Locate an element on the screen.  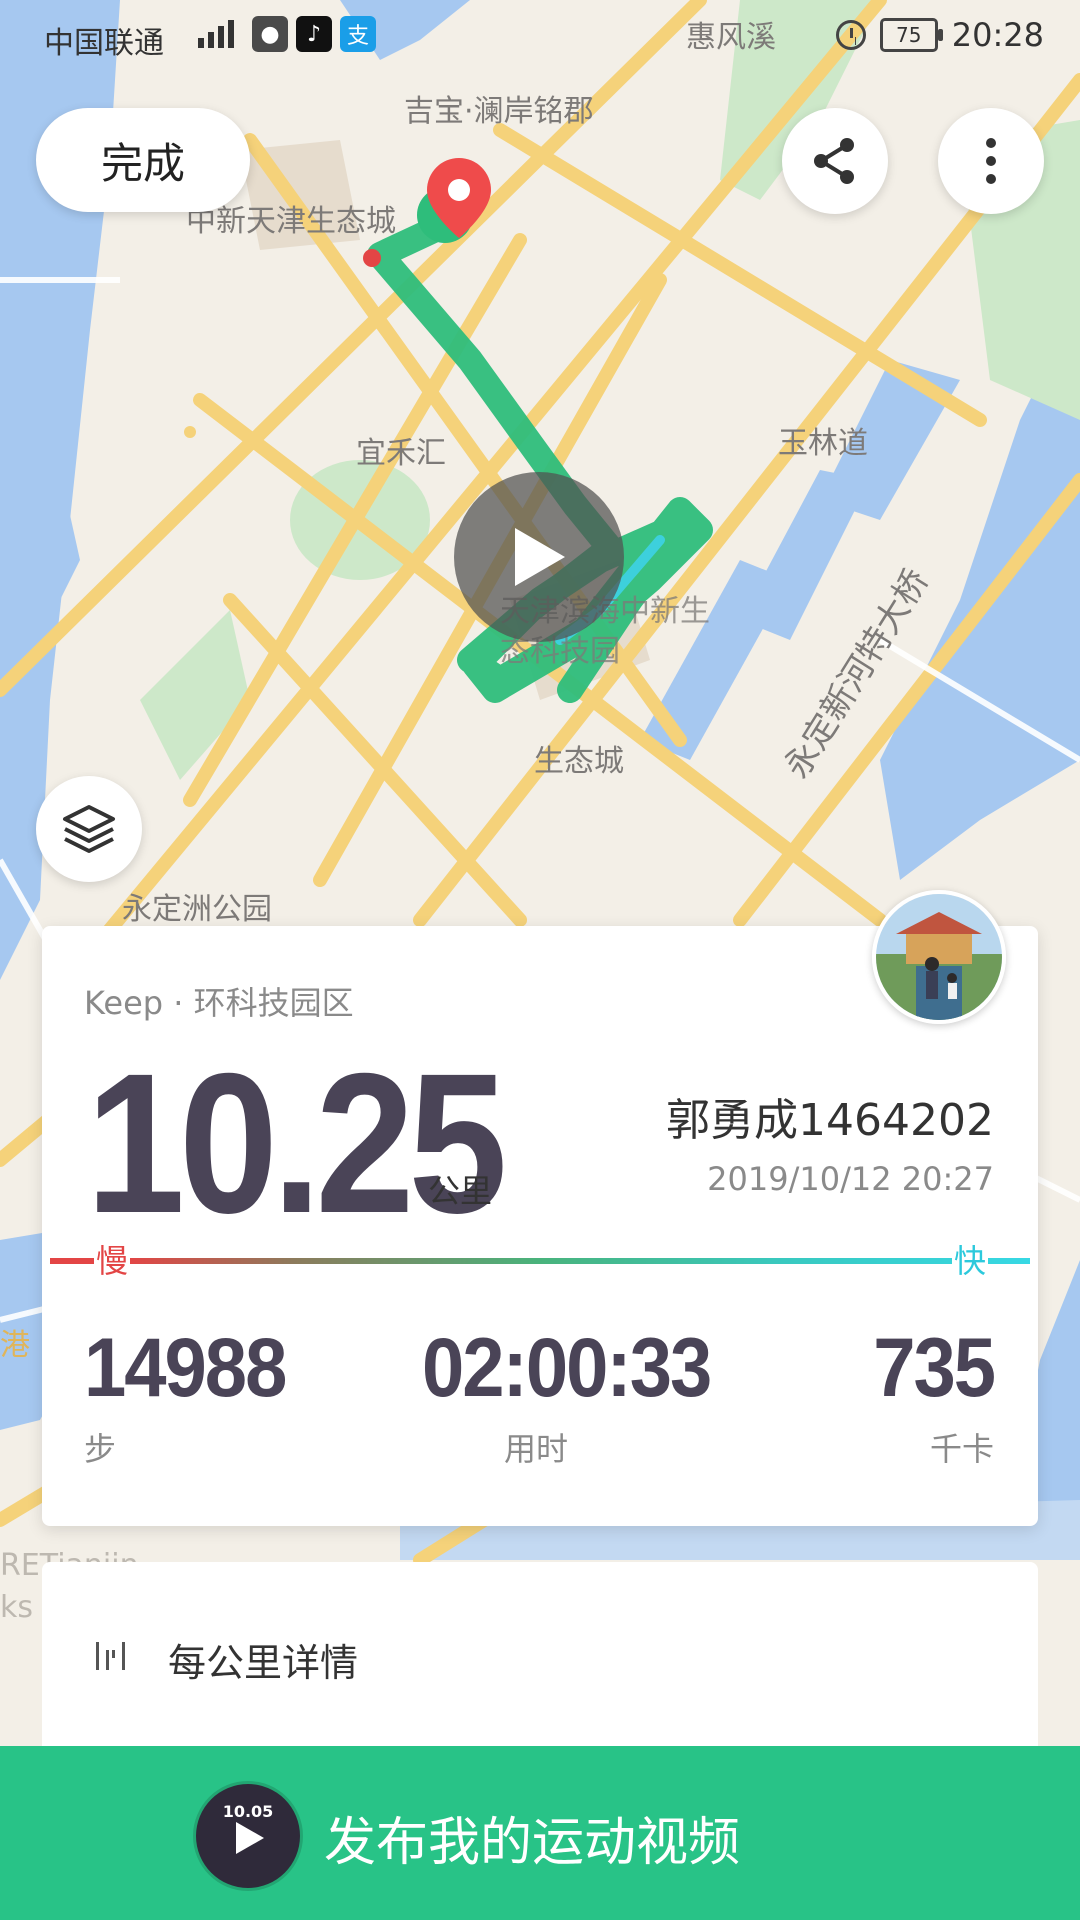
share-icon is located at coordinates (834, 161).